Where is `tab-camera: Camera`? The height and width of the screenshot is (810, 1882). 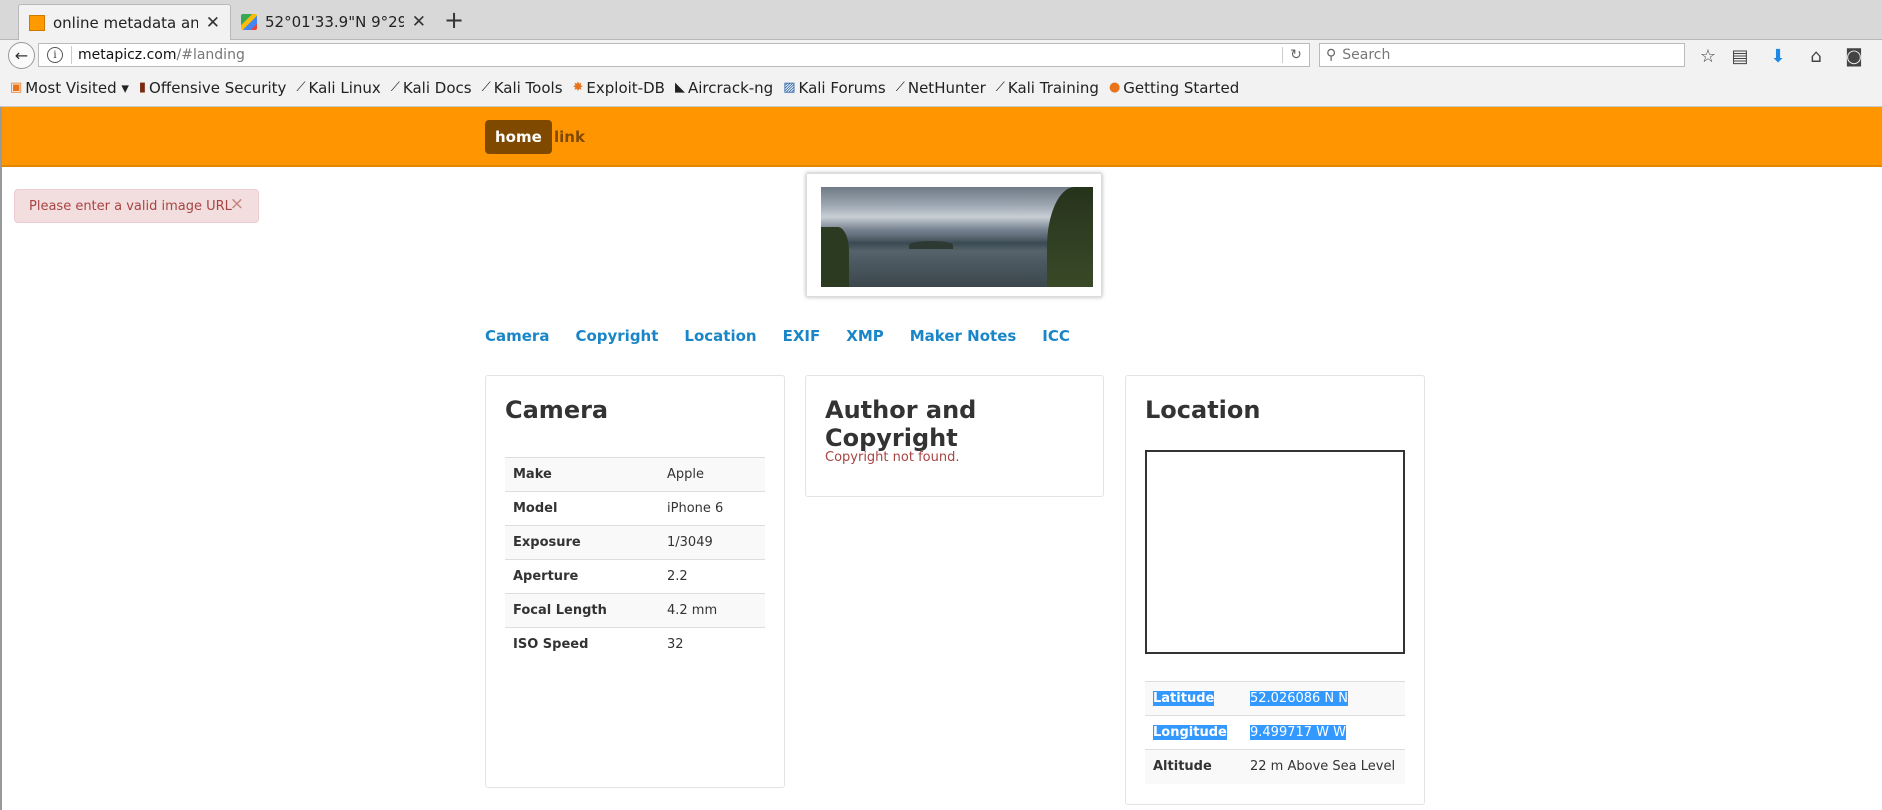
tab-camera: Camera is located at coordinates (517, 336).